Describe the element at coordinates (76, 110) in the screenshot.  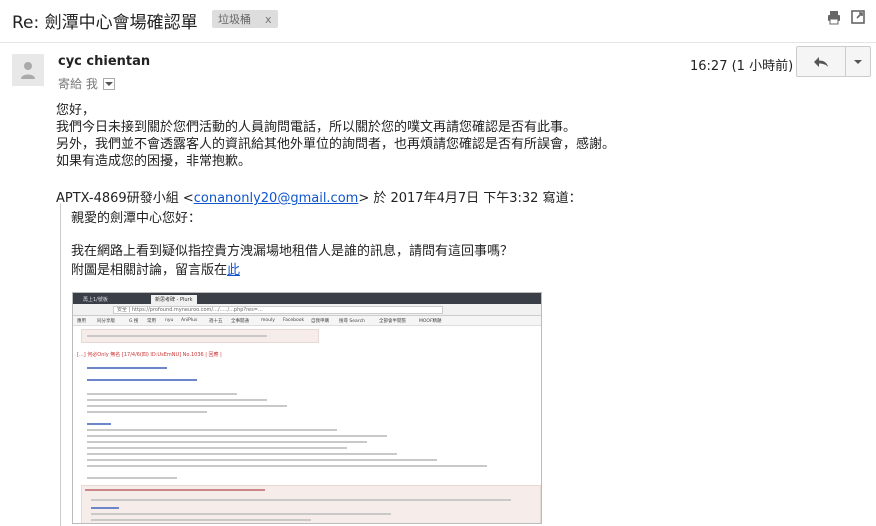
I see `body-line: 您好，` at that location.